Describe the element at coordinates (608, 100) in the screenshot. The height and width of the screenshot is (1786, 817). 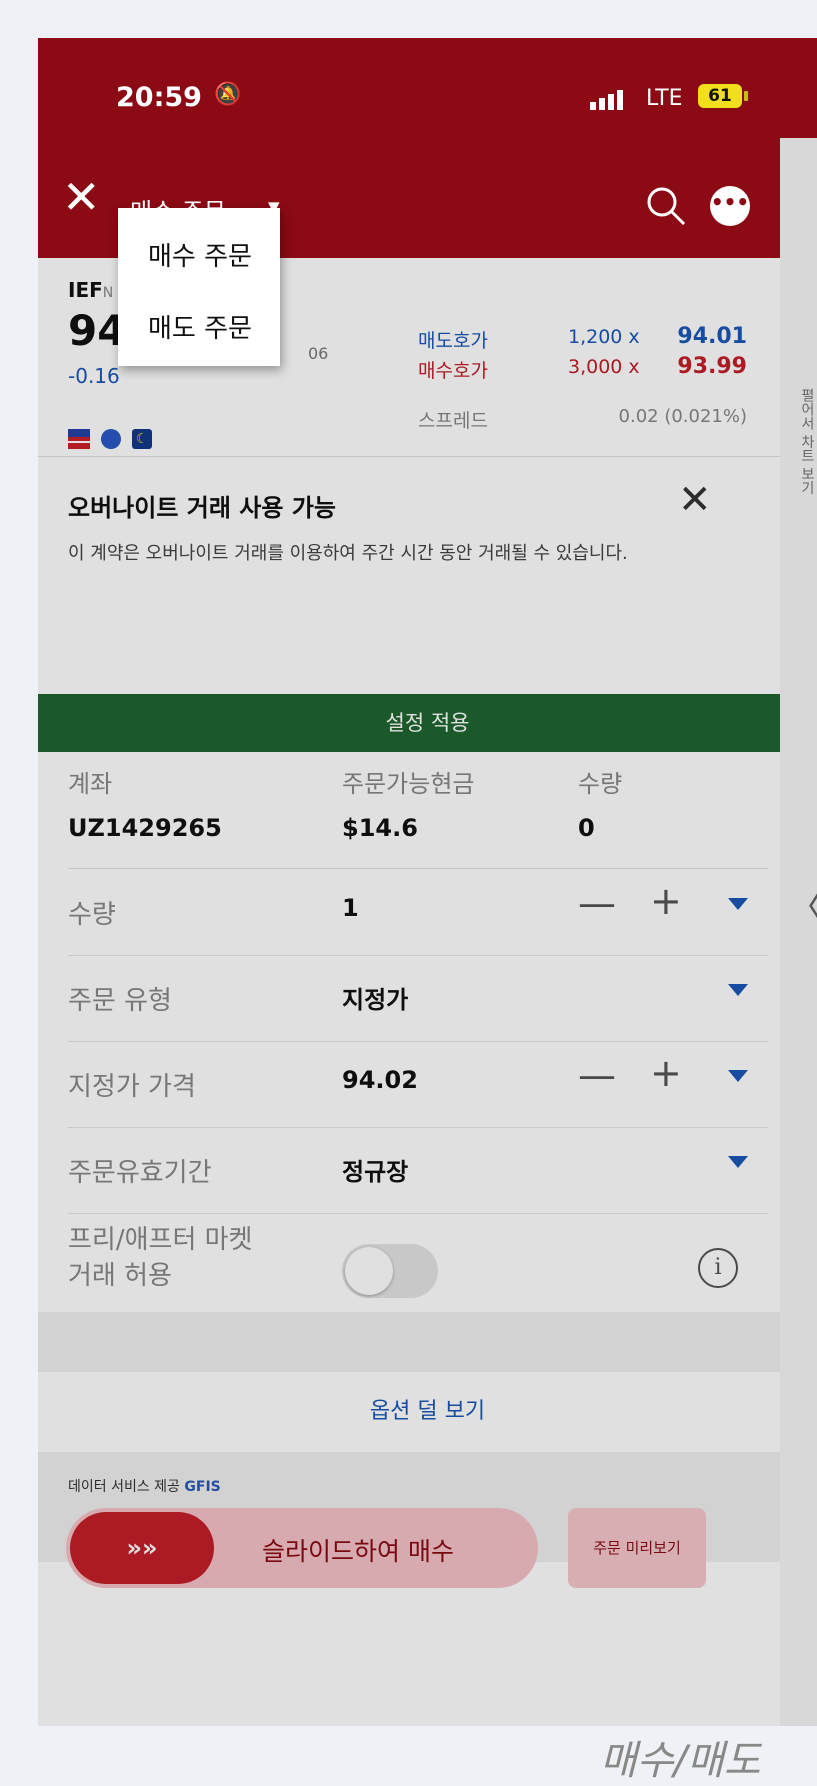
I see `signal-icon` at that location.